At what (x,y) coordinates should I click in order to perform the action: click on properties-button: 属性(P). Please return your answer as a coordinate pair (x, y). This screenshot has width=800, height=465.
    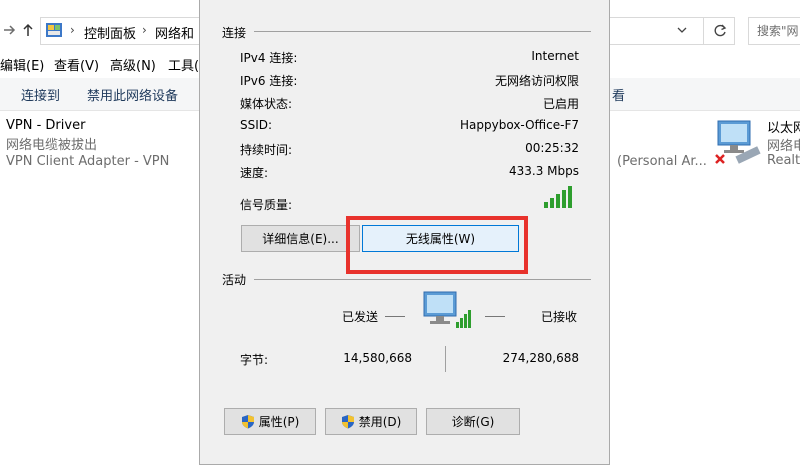
    Looking at the image, I should click on (270, 421).